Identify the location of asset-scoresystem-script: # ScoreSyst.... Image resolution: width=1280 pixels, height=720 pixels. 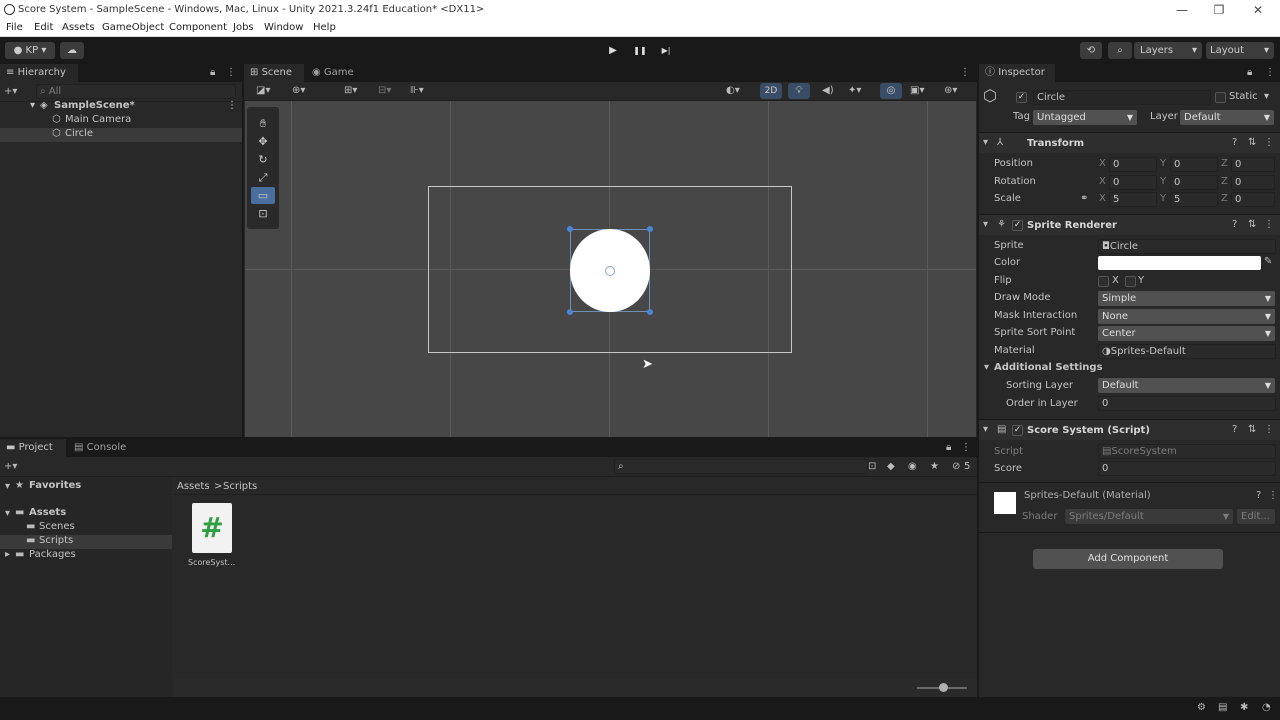
(212, 537).